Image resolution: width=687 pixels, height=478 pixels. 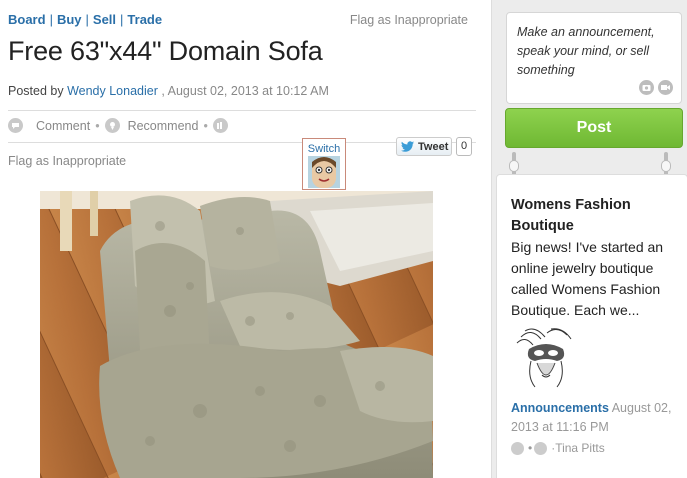 What do you see at coordinates (464, 146) in the screenshot?
I see `tweet-count: 0` at bounding box center [464, 146].